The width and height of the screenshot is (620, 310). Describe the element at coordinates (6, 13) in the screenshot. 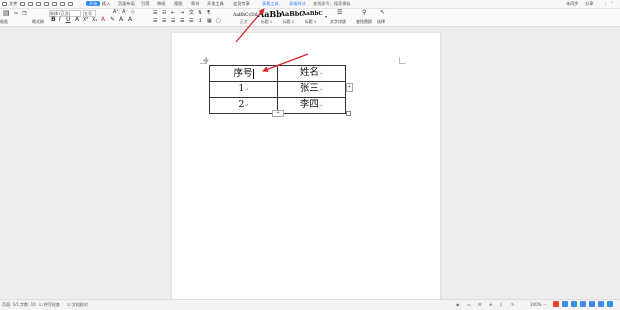

I see `paste-icon: ▤` at that location.